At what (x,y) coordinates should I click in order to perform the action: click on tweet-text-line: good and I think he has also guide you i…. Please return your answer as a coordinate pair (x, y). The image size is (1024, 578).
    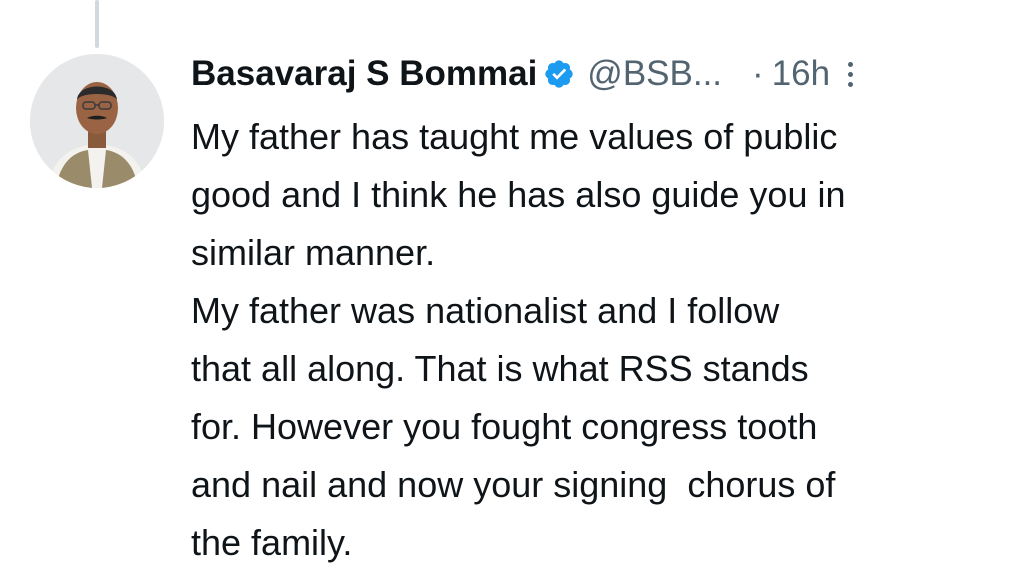
    Looking at the image, I should click on (518, 194).